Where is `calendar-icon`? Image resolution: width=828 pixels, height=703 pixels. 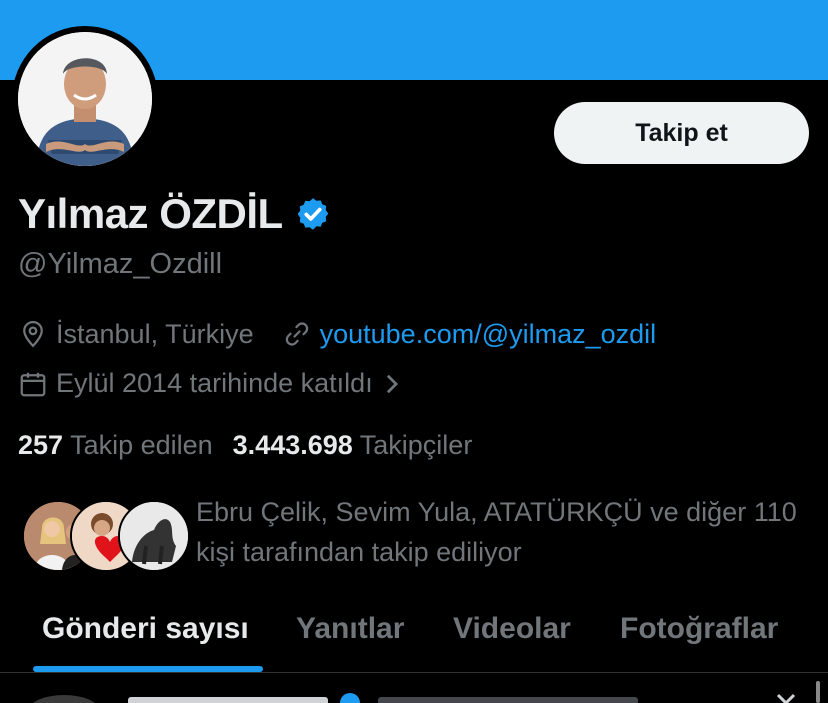
calendar-icon is located at coordinates (33, 384).